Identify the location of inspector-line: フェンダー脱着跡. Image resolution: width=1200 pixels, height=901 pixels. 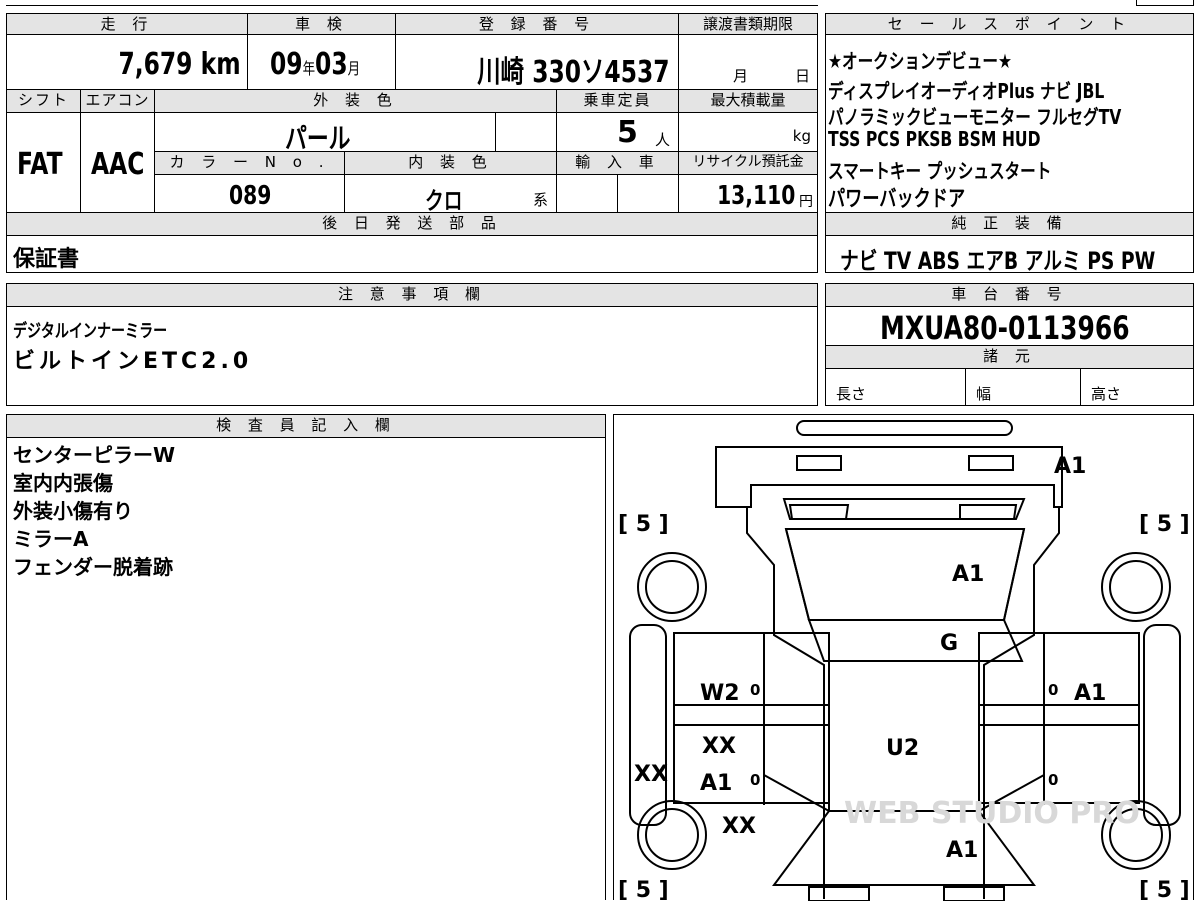
(93, 567).